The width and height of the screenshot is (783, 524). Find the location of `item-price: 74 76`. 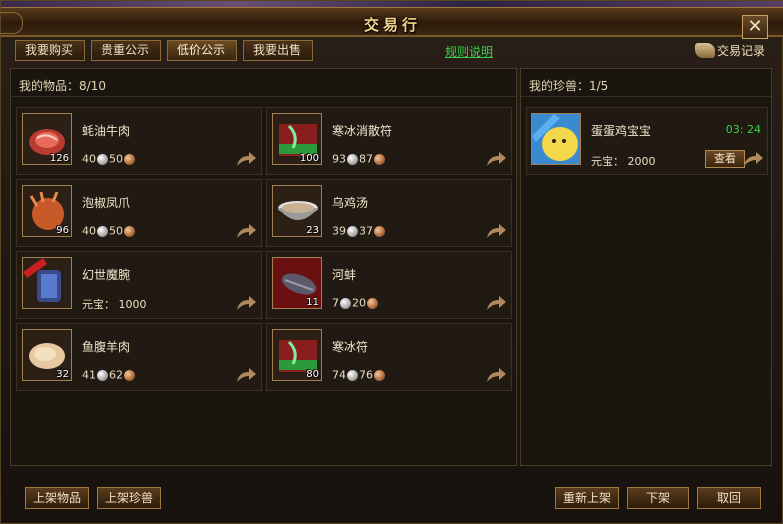

item-price: 74 76 is located at coordinates (359, 375).